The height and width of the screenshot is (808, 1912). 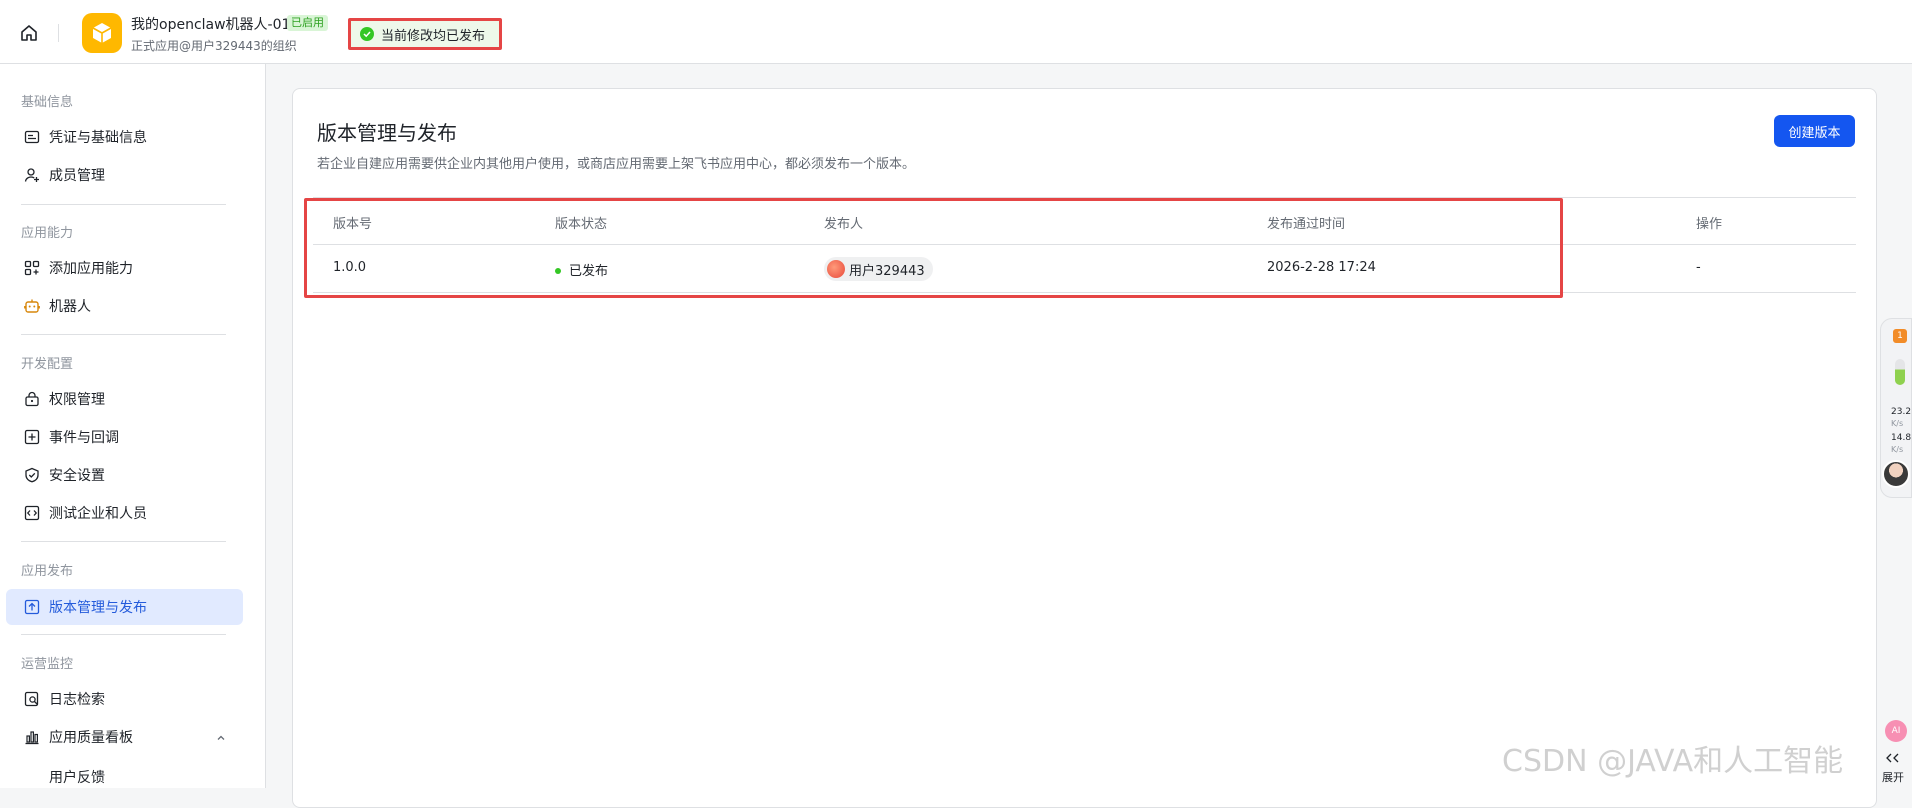 What do you see at coordinates (32, 175) in the screenshot?
I see `member-icon` at bounding box center [32, 175].